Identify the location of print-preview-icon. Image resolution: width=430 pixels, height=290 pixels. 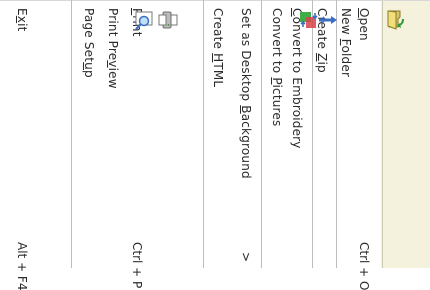
(144, 20).